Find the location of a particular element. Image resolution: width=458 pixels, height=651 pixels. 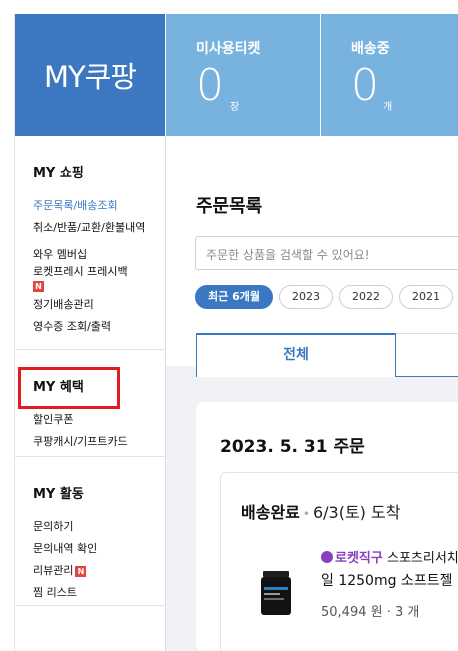

product-name-continued: 일 1250mg 소프트젤 is located at coordinates (386, 580).